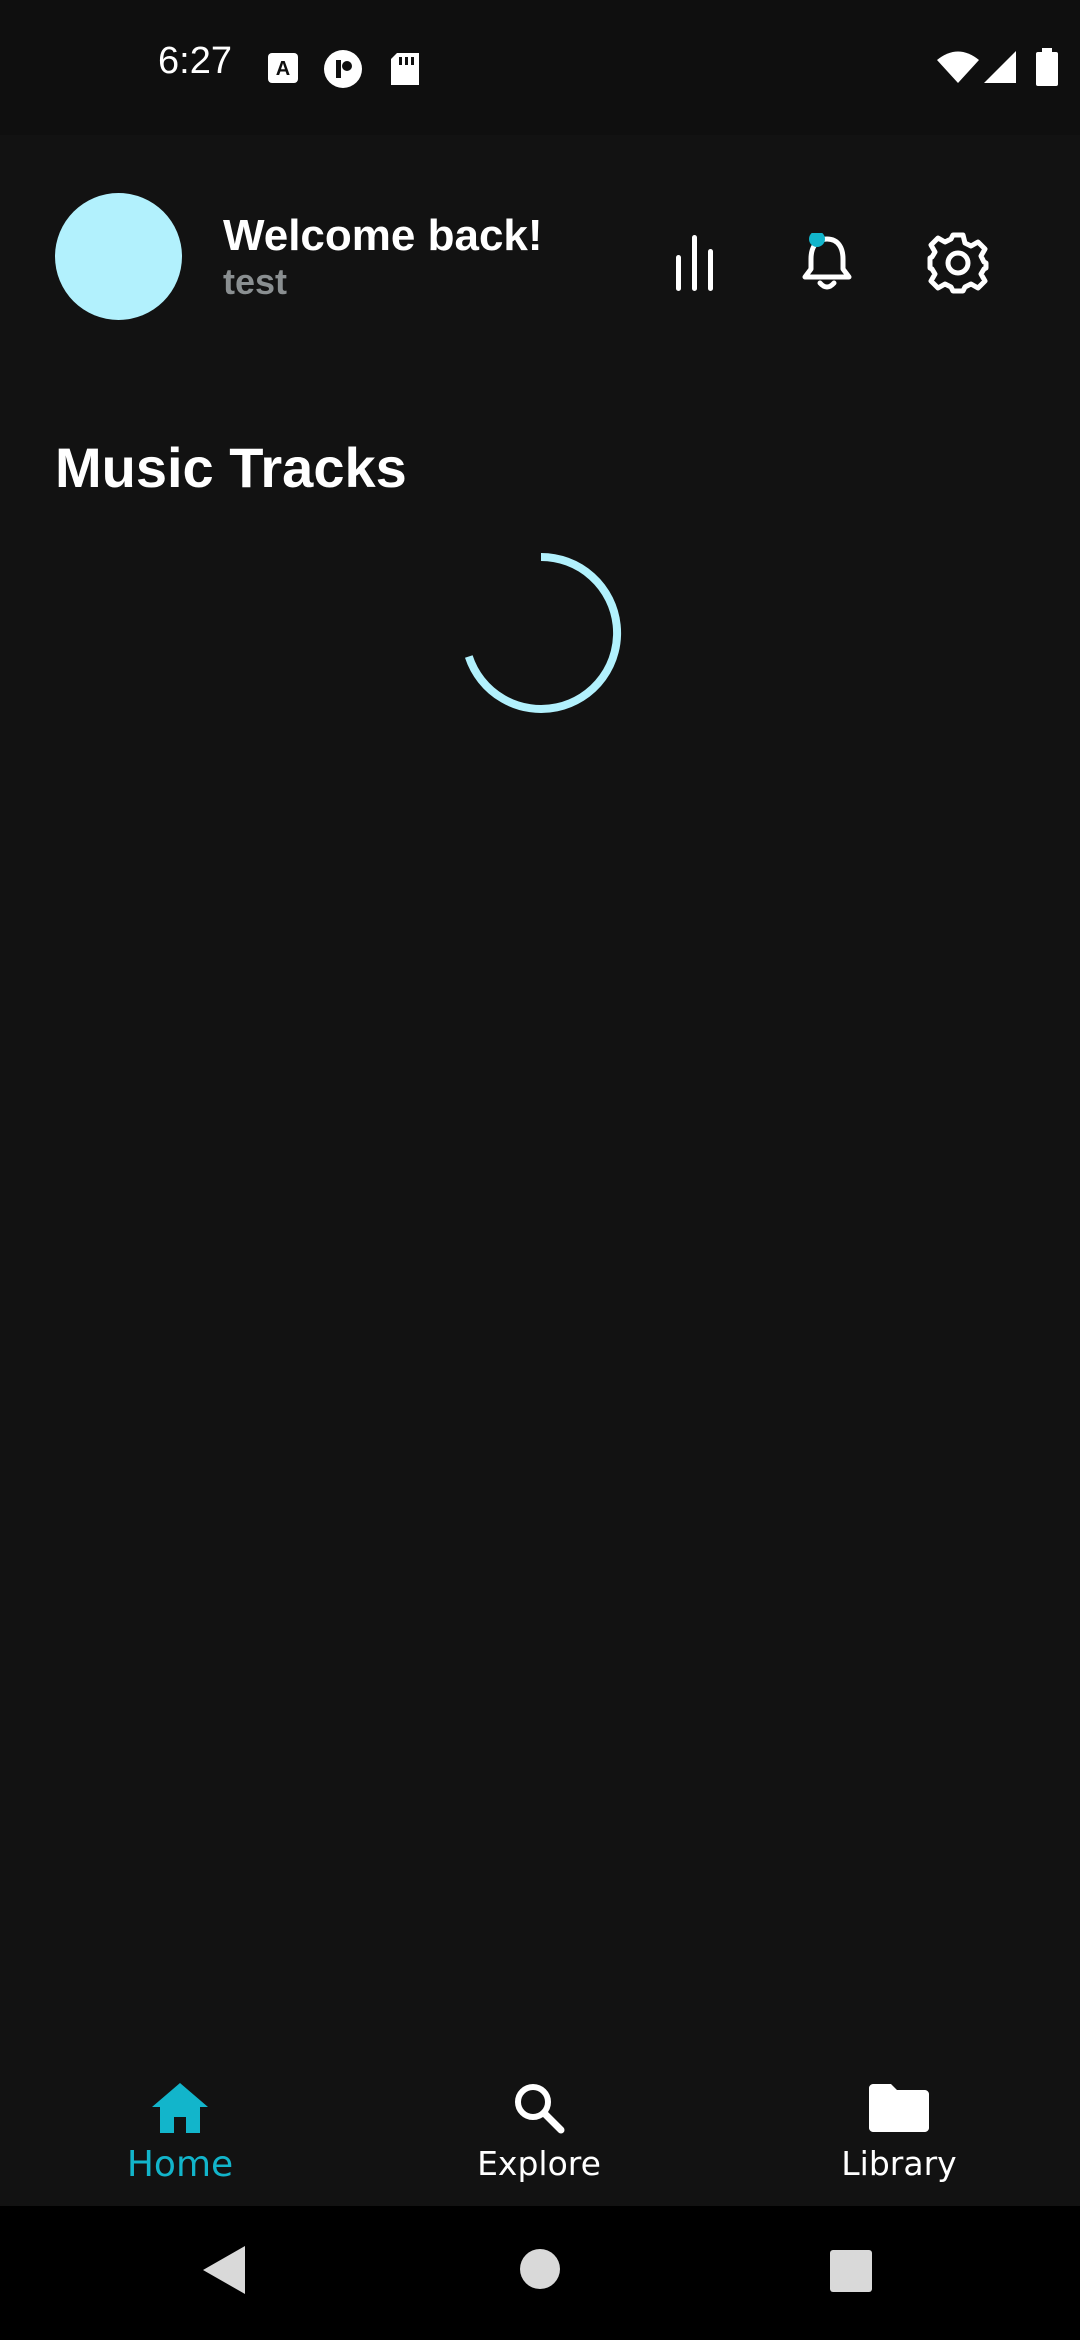  What do you see at coordinates (383, 235) in the screenshot?
I see `welcome-text: Welcome back!` at bounding box center [383, 235].